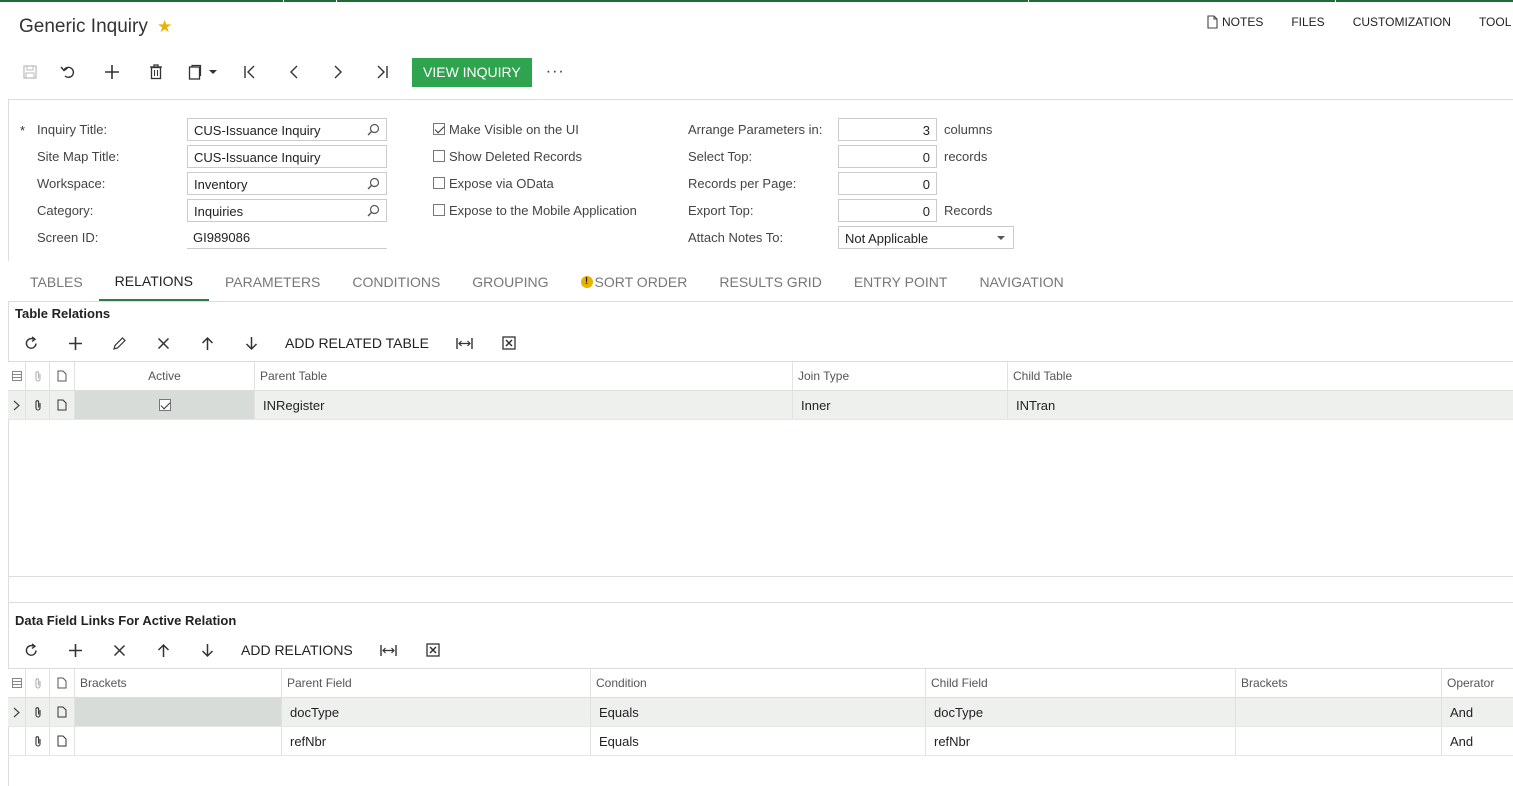 The image size is (1513, 786). Describe the element at coordinates (1307, 22) in the screenshot. I see `files-link: FILES` at that location.